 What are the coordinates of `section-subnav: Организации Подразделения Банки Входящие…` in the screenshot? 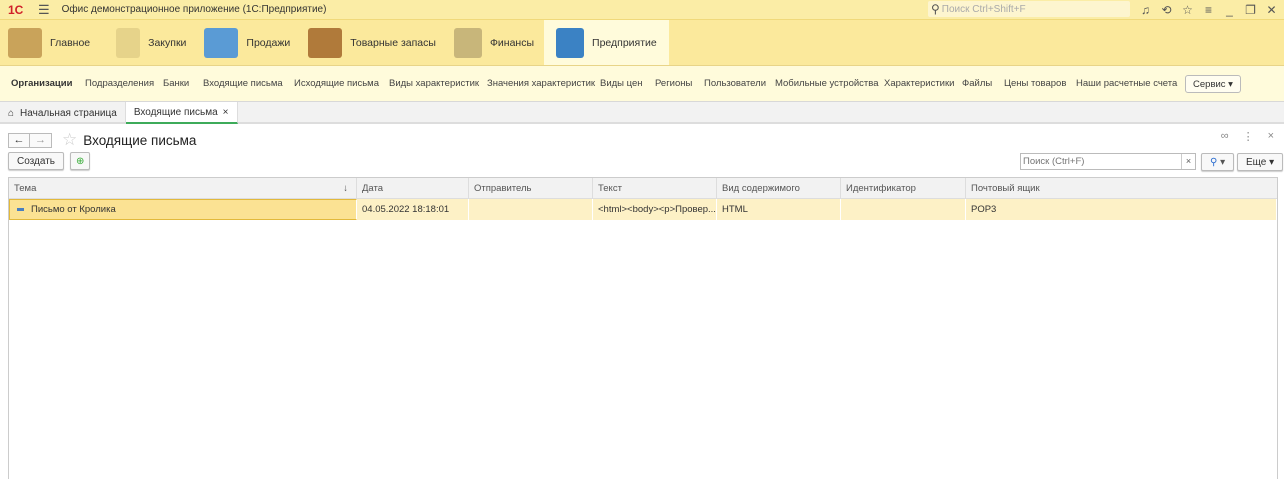 It's located at (642, 84).